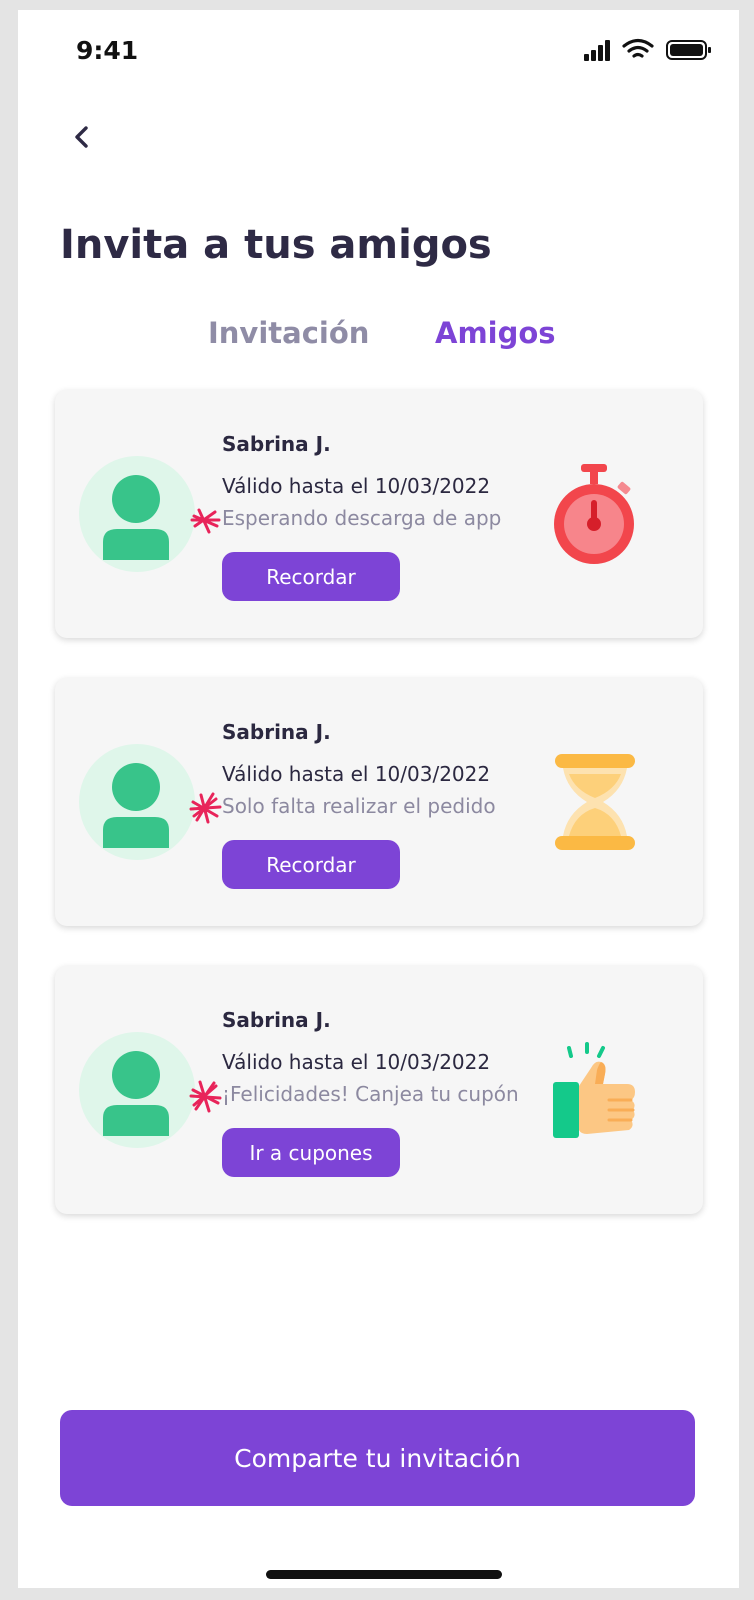  I want to click on status-icons, so click(647, 49).